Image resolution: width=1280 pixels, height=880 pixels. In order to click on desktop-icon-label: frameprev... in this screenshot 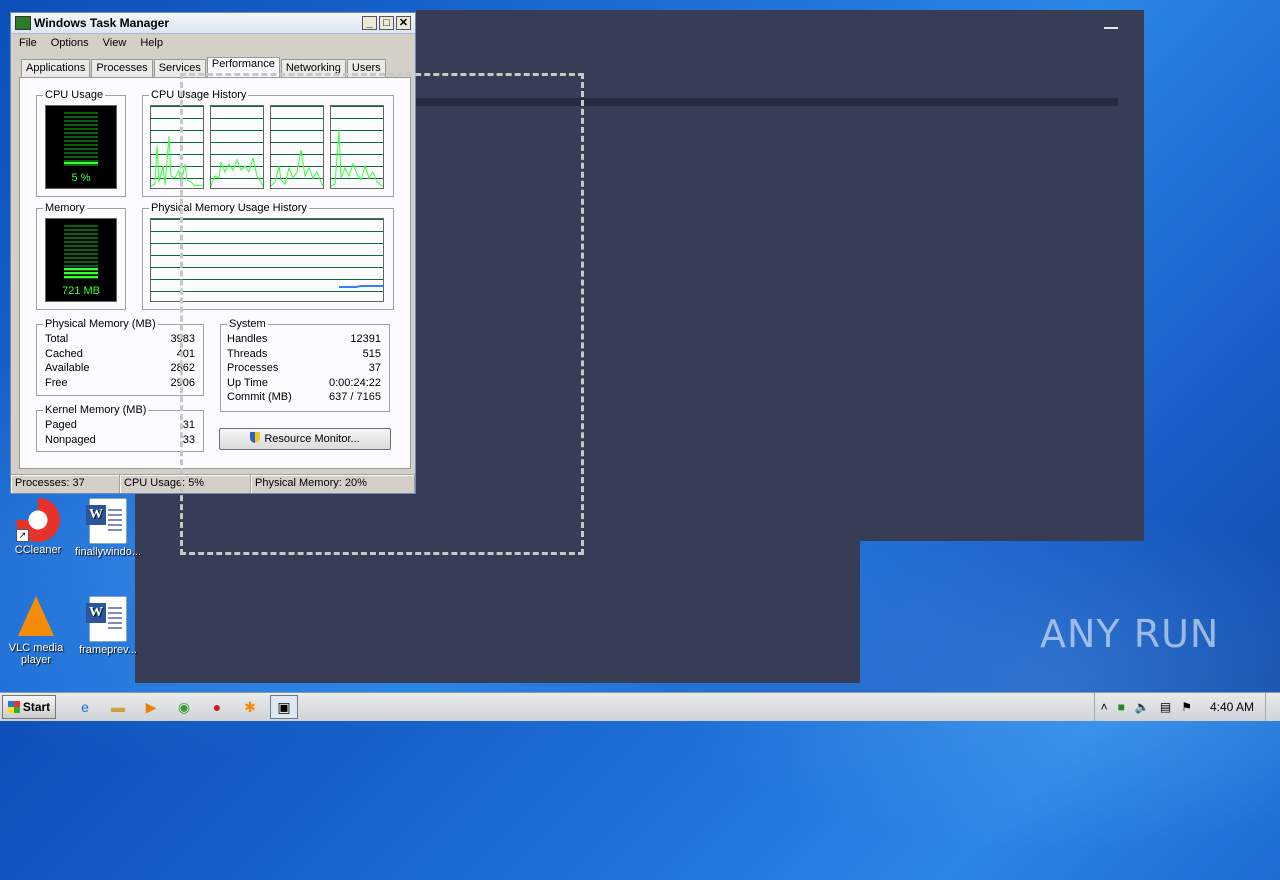, I will do `click(108, 650)`.